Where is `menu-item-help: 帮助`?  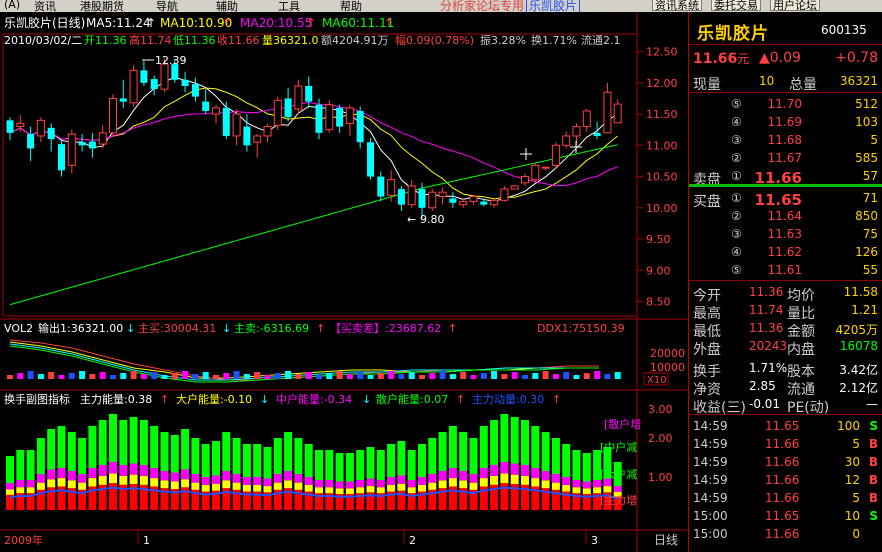 menu-item-help: 帮助 is located at coordinates (351, 6).